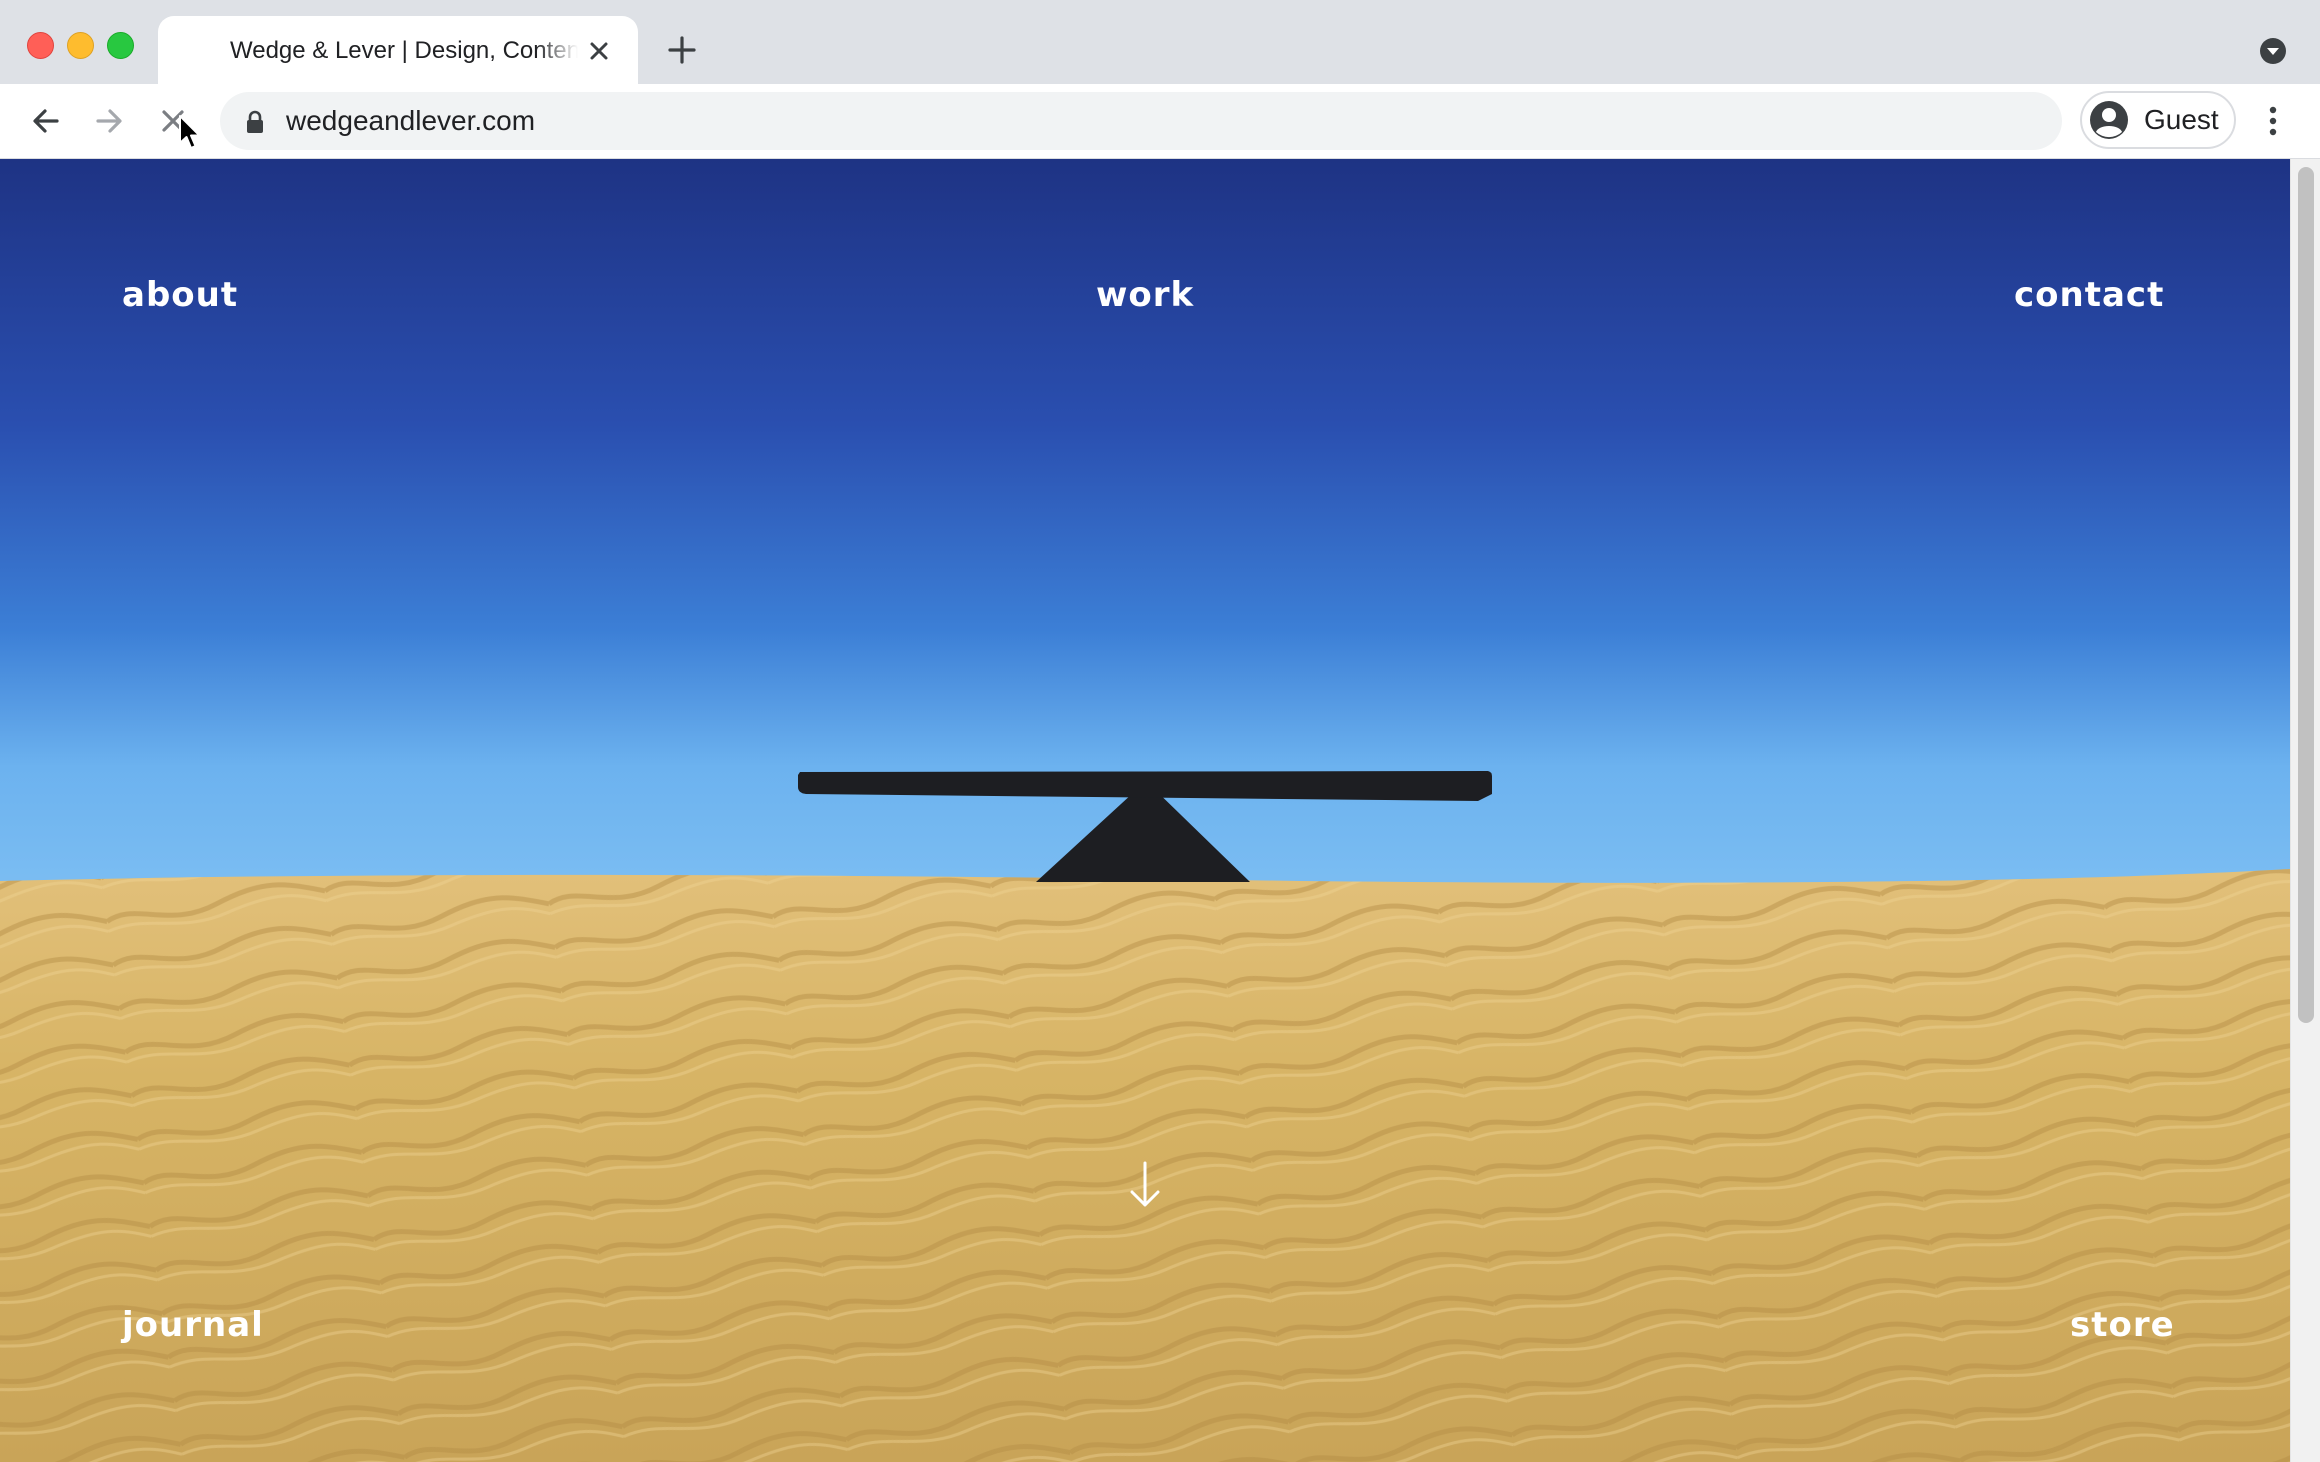  I want to click on close-tab-icon, so click(599, 51).